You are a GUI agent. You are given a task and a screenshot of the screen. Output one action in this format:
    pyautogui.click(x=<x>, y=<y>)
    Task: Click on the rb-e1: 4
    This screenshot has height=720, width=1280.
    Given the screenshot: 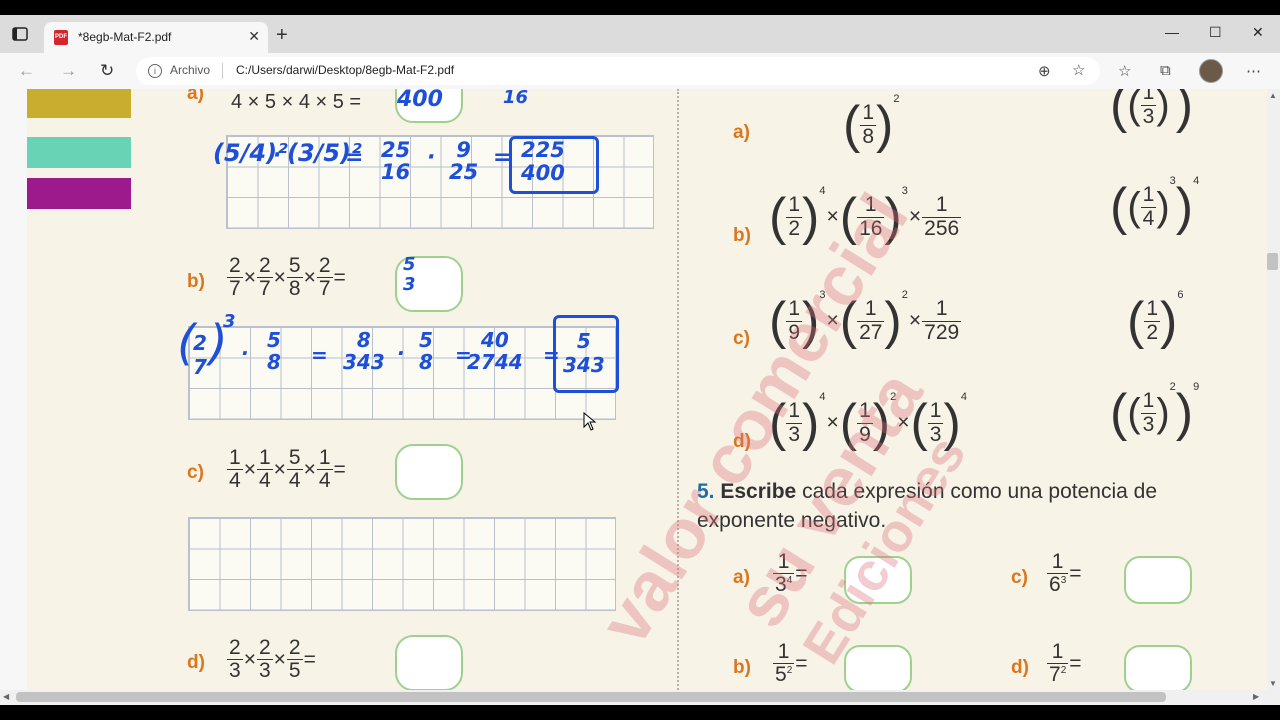 What is the action you would take?
    pyautogui.click(x=822, y=191)
    